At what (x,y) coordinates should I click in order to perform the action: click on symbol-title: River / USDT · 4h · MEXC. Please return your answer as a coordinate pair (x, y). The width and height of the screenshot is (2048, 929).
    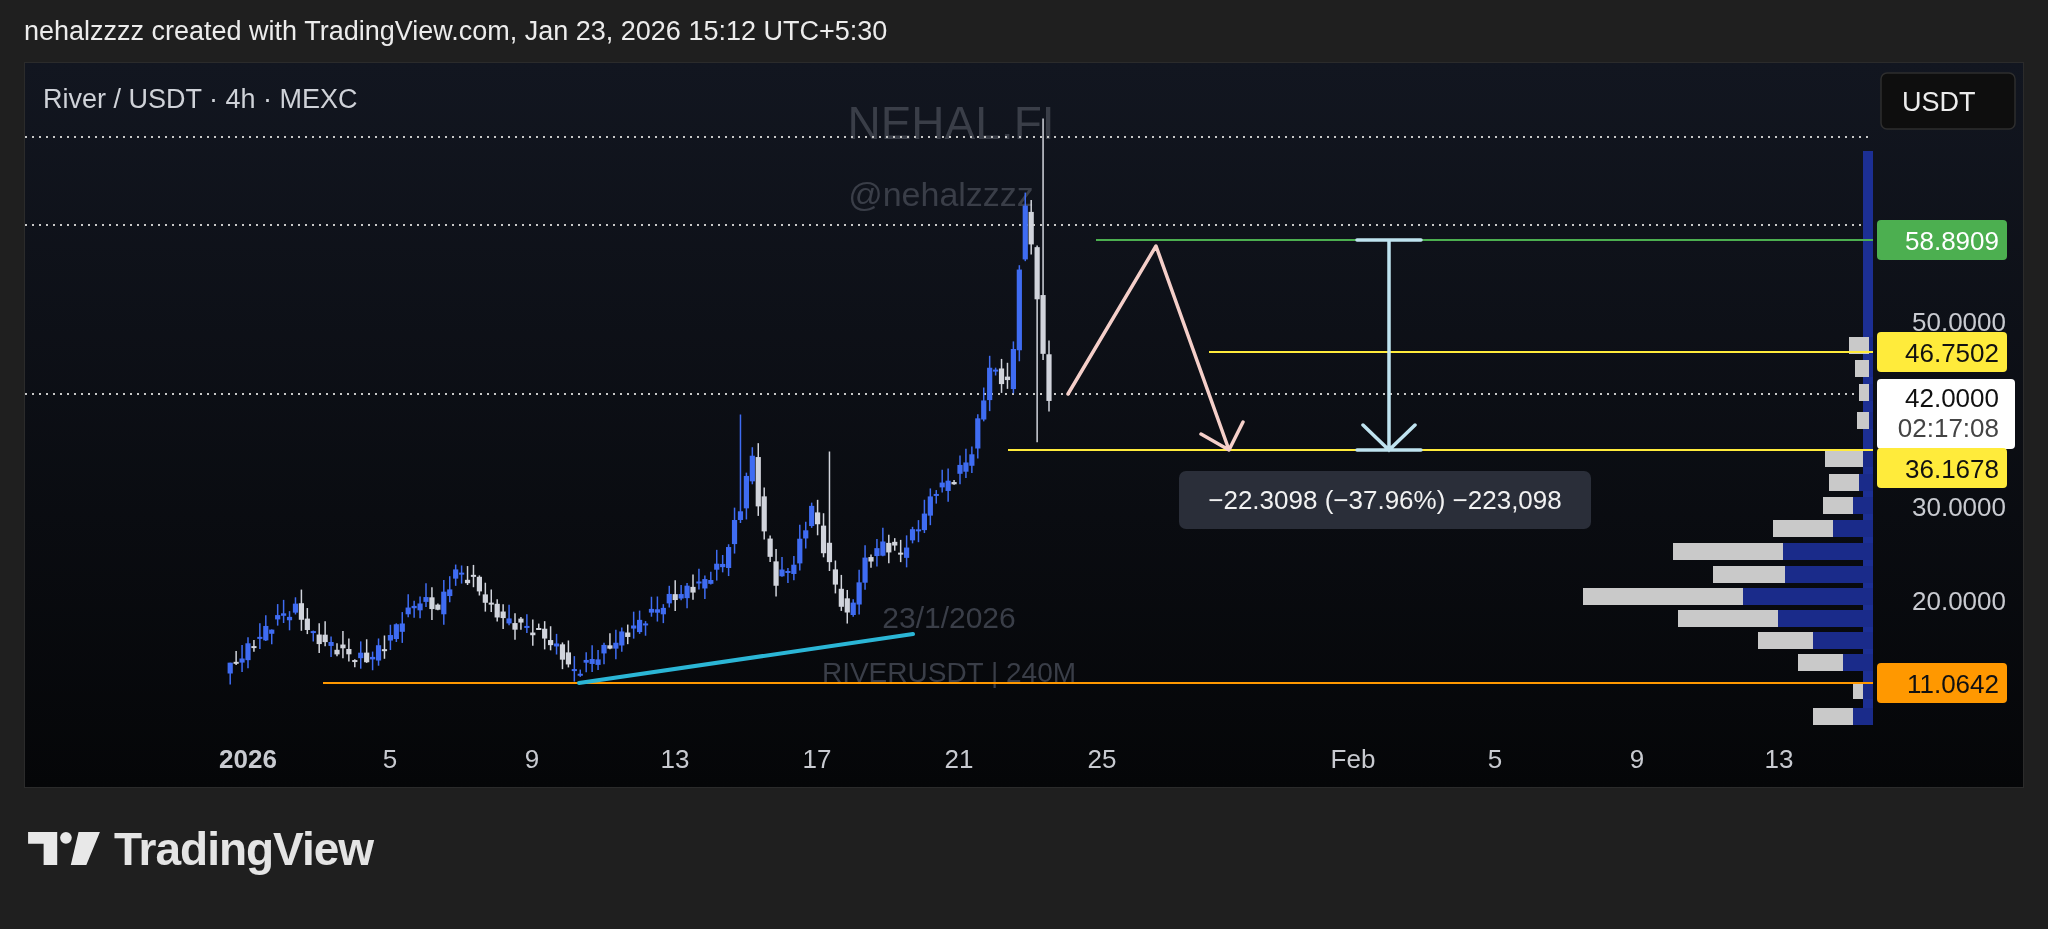
    Looking at the image, I should click on (200, 99).